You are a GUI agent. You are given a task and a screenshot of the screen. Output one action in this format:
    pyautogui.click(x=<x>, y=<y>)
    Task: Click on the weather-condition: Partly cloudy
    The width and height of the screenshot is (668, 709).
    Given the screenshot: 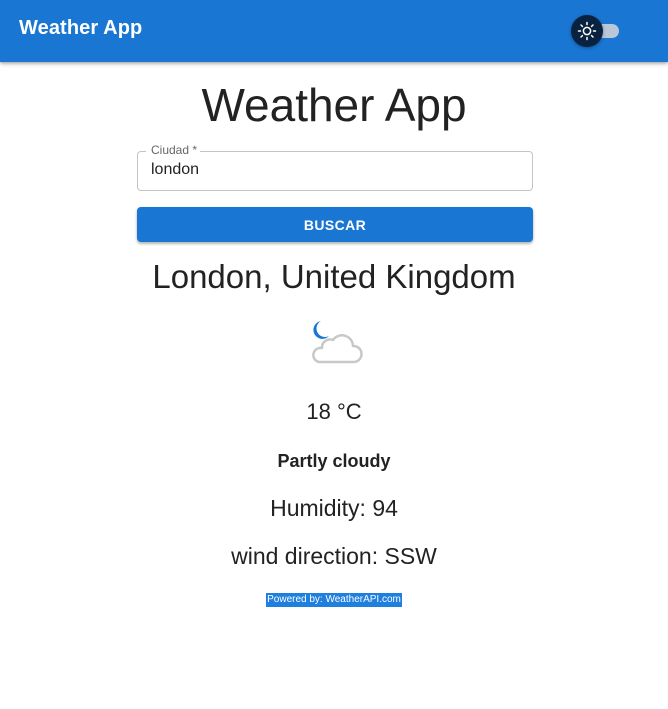 What is the action you would take?
    pyautogui.click(x=334, y=461)
    